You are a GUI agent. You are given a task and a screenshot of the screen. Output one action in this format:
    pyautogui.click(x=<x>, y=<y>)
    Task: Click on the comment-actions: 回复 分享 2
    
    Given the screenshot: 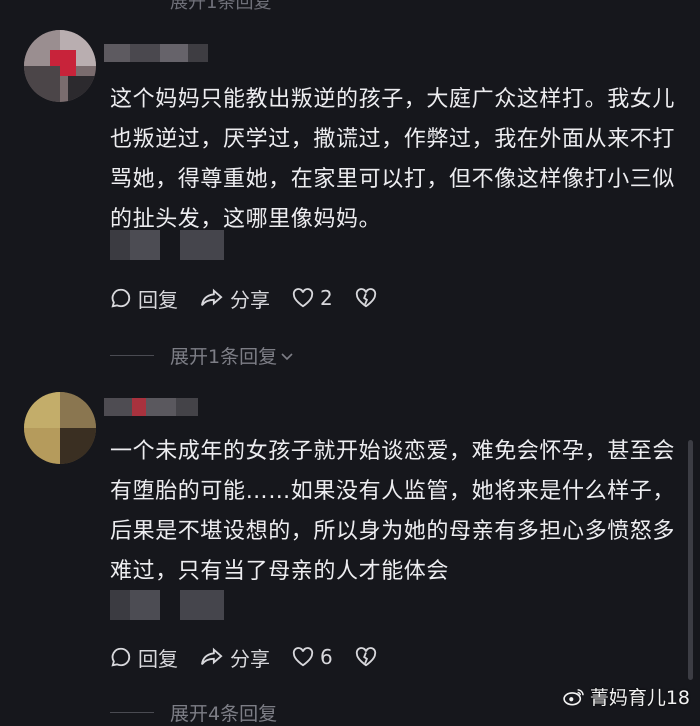 What is the action you would take?
    pyautogui.click(x=257, y=298)
    